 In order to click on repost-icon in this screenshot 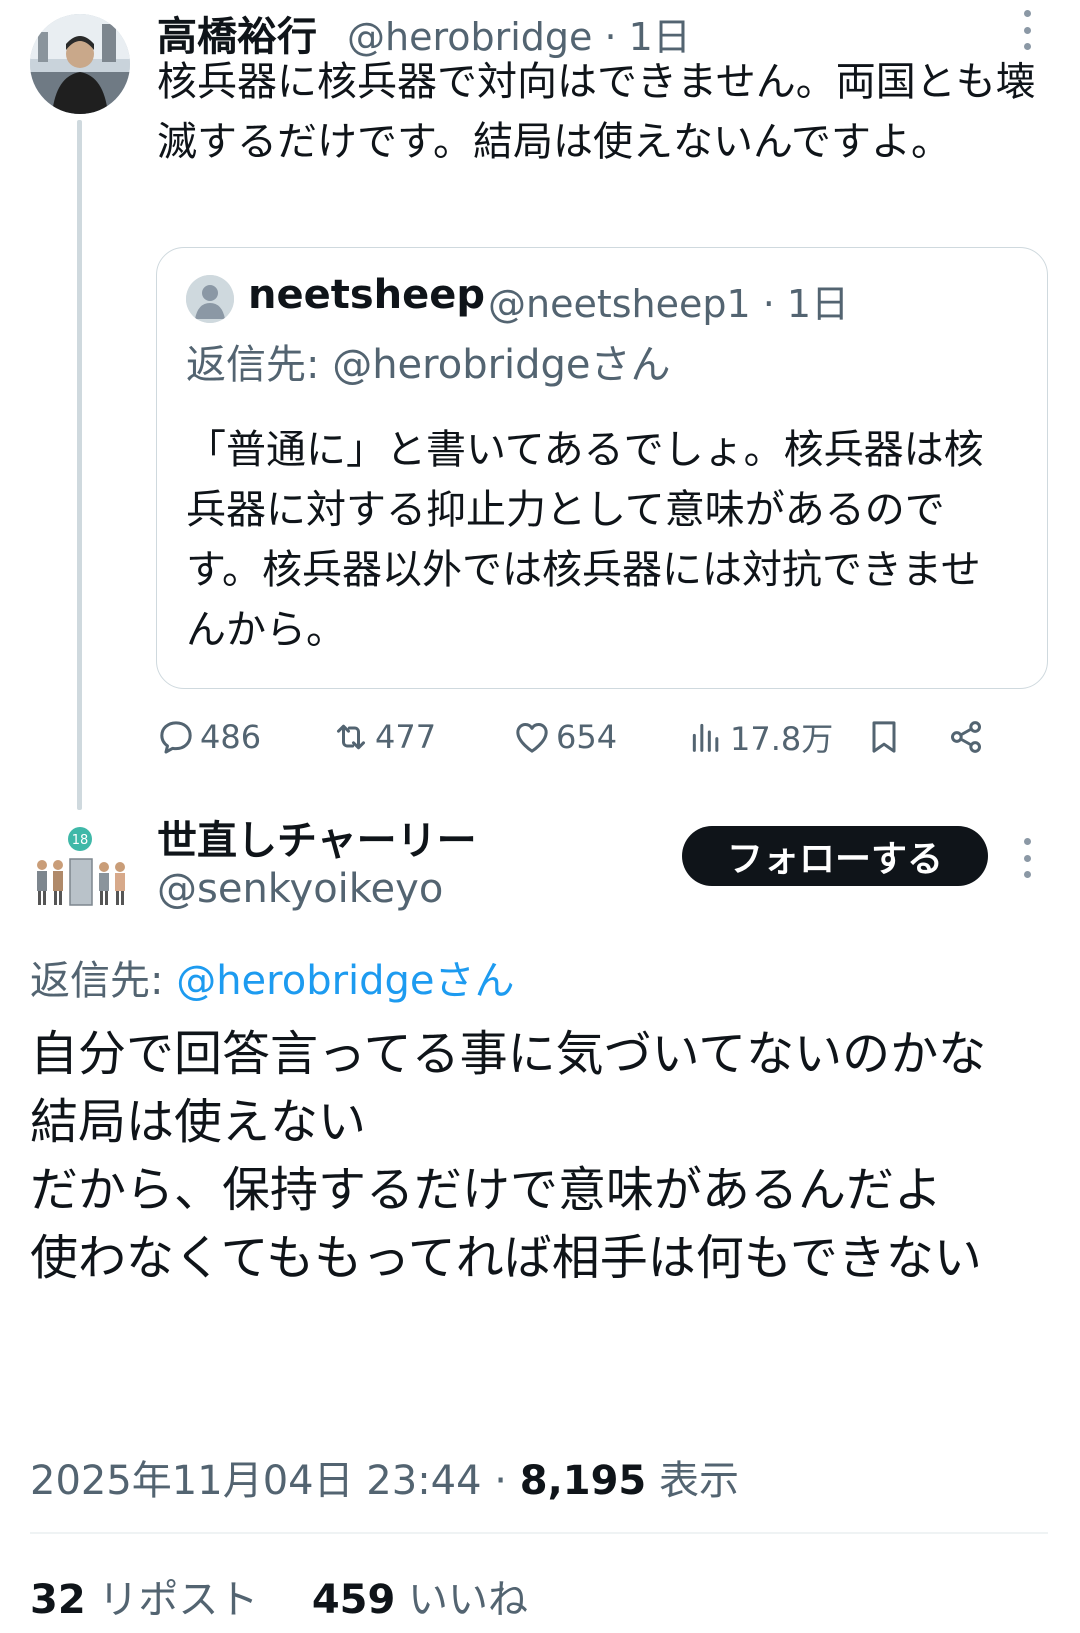, I will do `click(351, 737)`.